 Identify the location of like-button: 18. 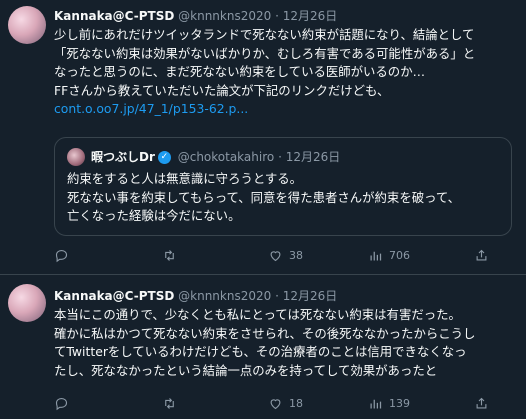
(285, 403).